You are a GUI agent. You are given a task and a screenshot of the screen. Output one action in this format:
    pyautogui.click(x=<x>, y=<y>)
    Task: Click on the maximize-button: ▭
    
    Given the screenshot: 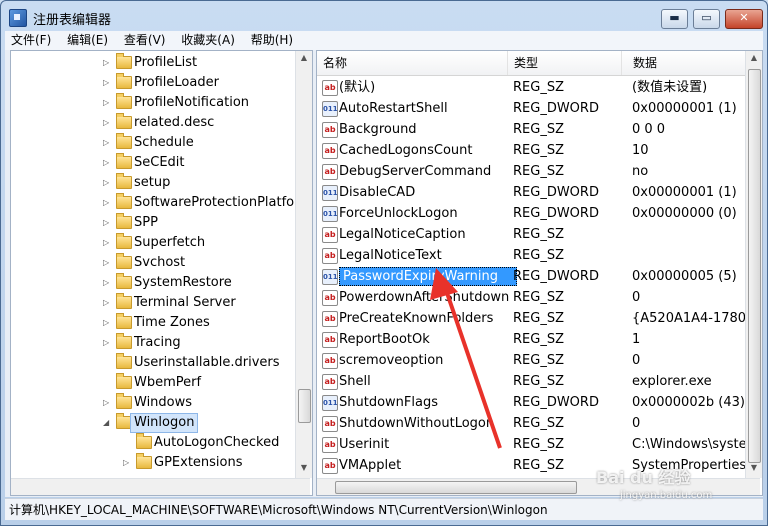 What is the action you would take?
    pyautogui.click(x=706, y=19)
    